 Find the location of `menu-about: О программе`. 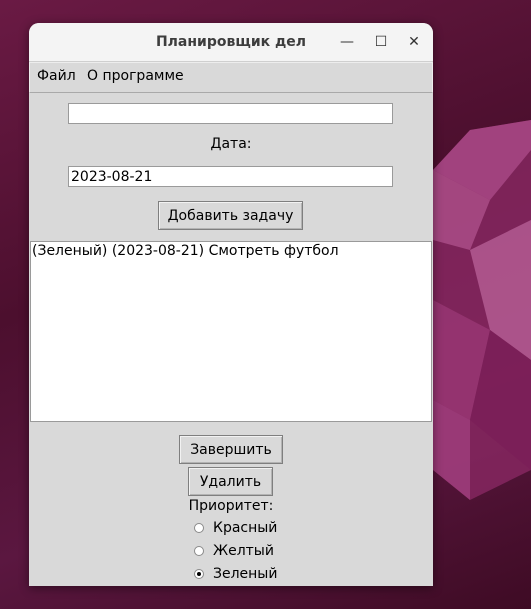

menu-about: О программе is located at coordinates (135, 77).